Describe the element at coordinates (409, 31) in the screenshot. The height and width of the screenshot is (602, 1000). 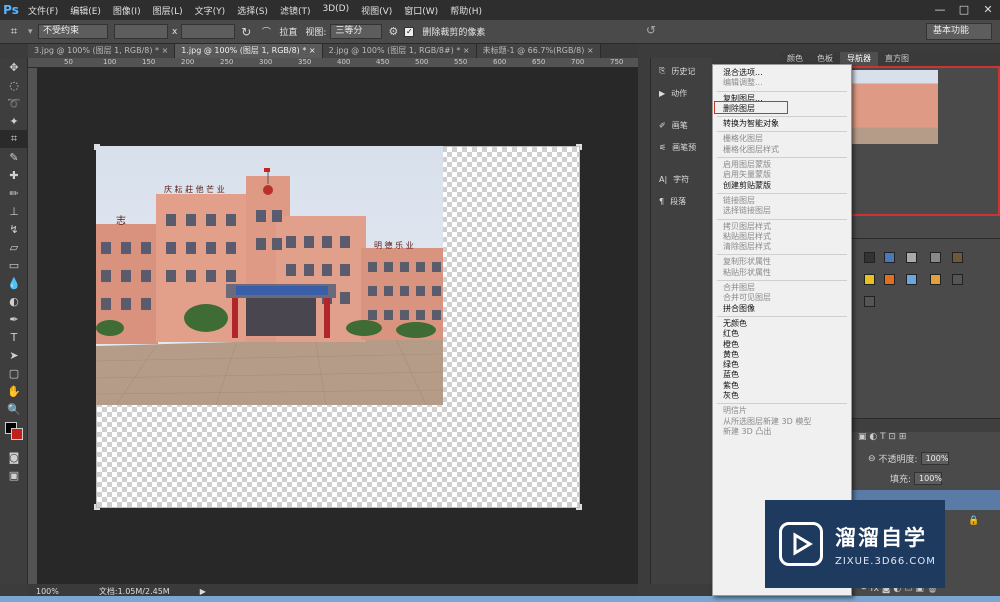
I see `delete-cropped-checkbox: ✓` at that location.